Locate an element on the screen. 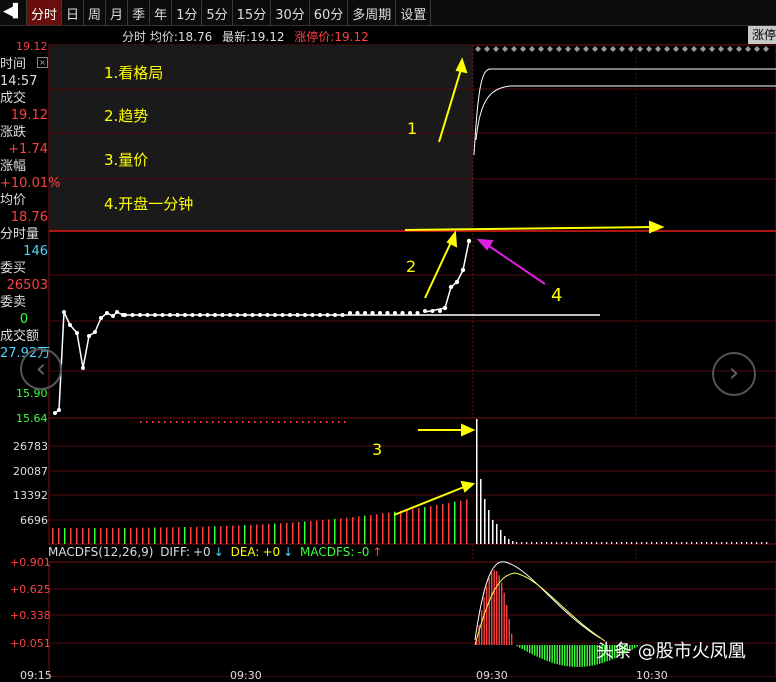 Image resolution: width=776 pixels, height=682 pixels. price-axis-top: 19.12 is located at coordinates (32, 46).